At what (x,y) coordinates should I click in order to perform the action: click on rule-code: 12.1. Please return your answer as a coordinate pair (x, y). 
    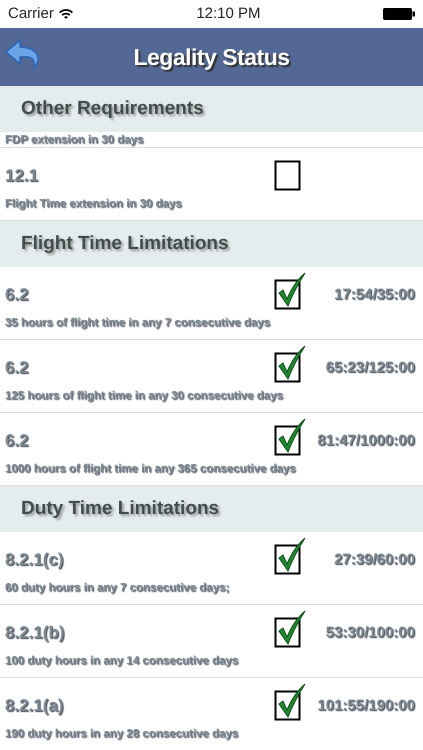
    Looking at the image, I should click on (21, 176).